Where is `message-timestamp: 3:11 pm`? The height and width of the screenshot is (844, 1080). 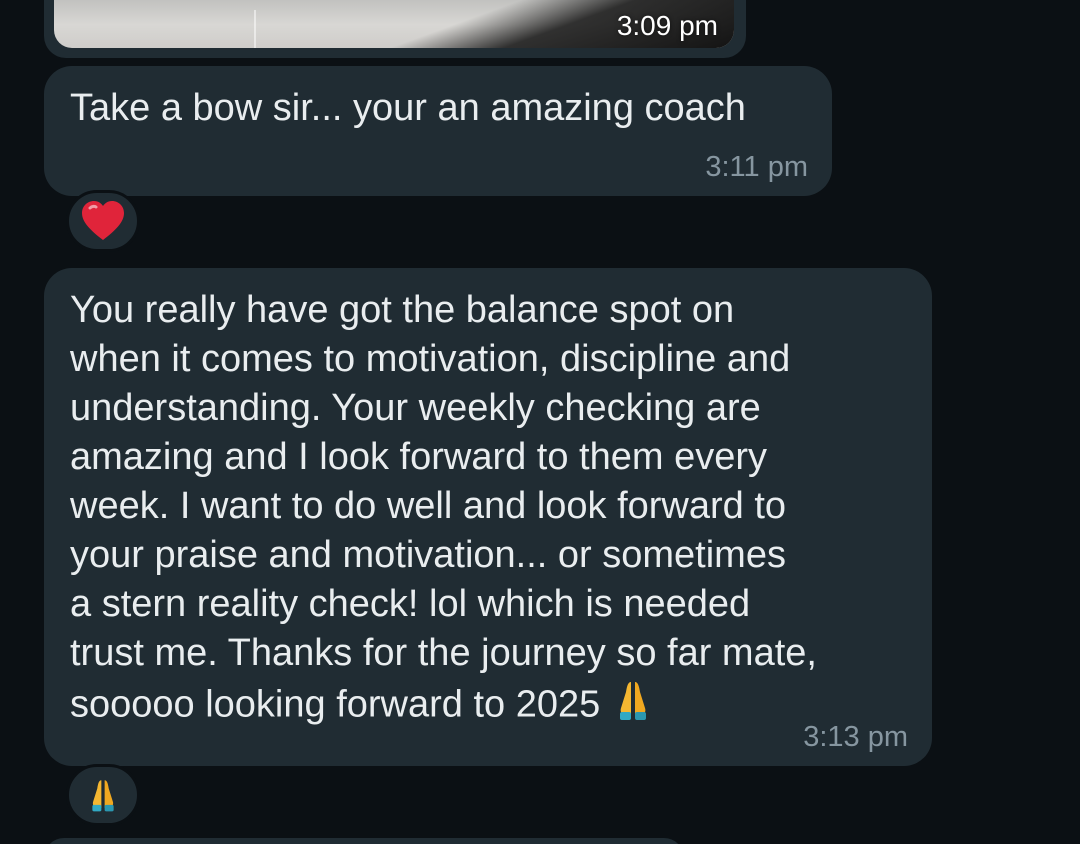 message-timestamp: 3:11 pm is located at coordinates (756, 167).